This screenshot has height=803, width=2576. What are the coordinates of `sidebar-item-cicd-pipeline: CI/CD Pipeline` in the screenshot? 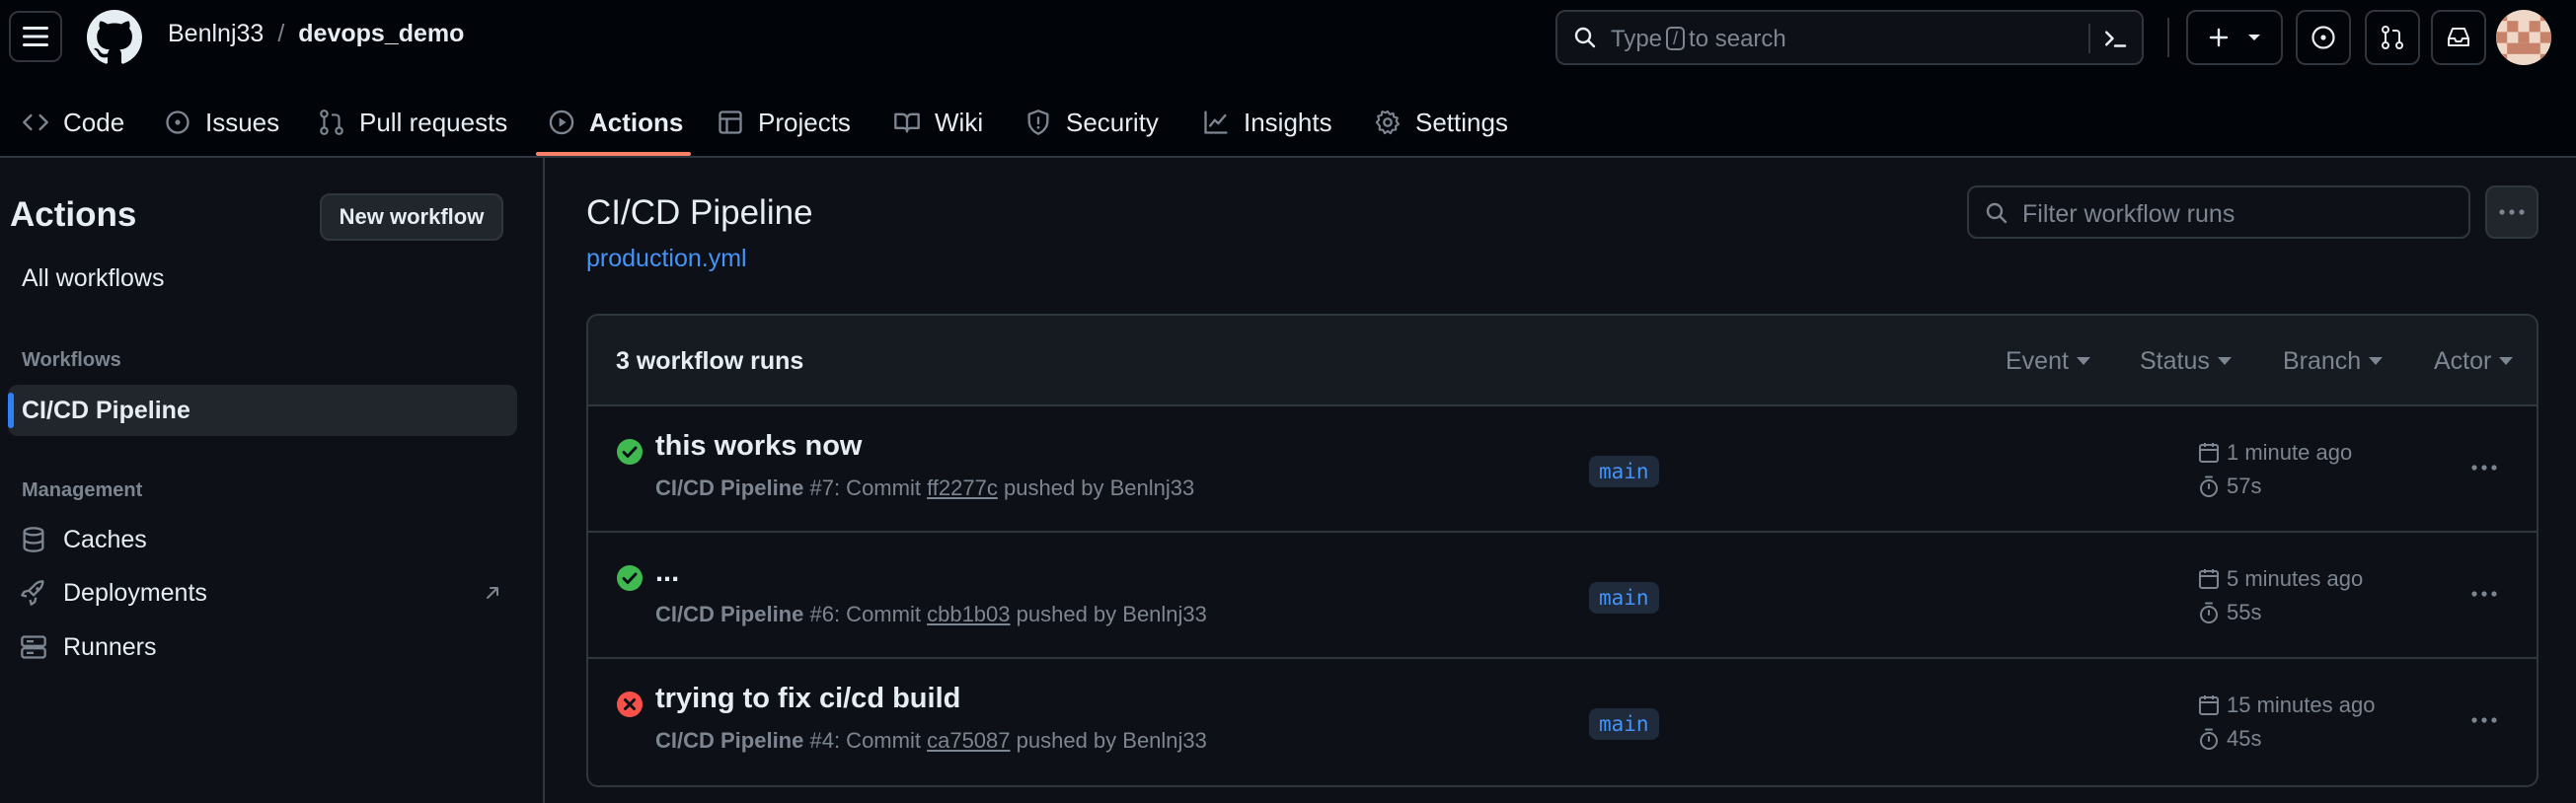 It's located at (106, 411).